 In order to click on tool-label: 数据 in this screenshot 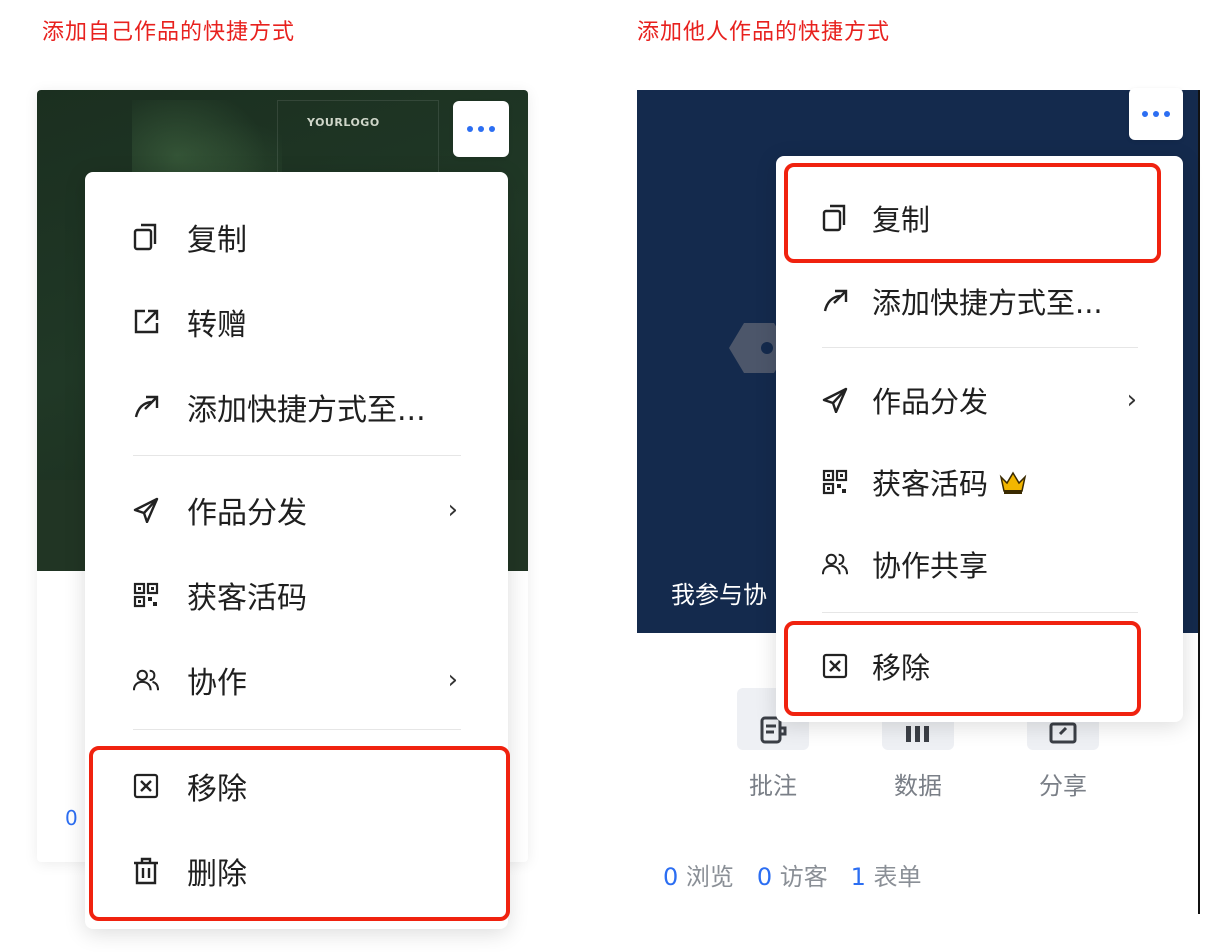, I will do `click(918, 786)`.